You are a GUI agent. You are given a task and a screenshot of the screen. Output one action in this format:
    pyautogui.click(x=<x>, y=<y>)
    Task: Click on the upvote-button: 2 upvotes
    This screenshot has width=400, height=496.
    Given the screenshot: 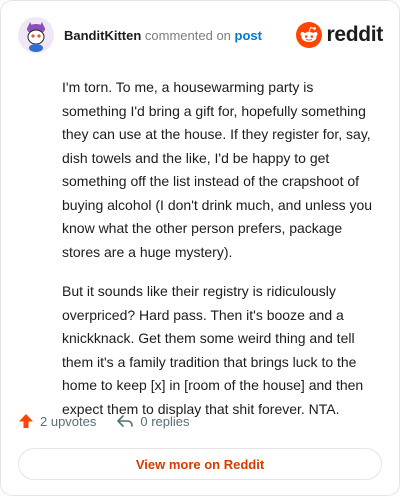 What is the action you would take?
    pyautogui.click(x=57, y=421)
    